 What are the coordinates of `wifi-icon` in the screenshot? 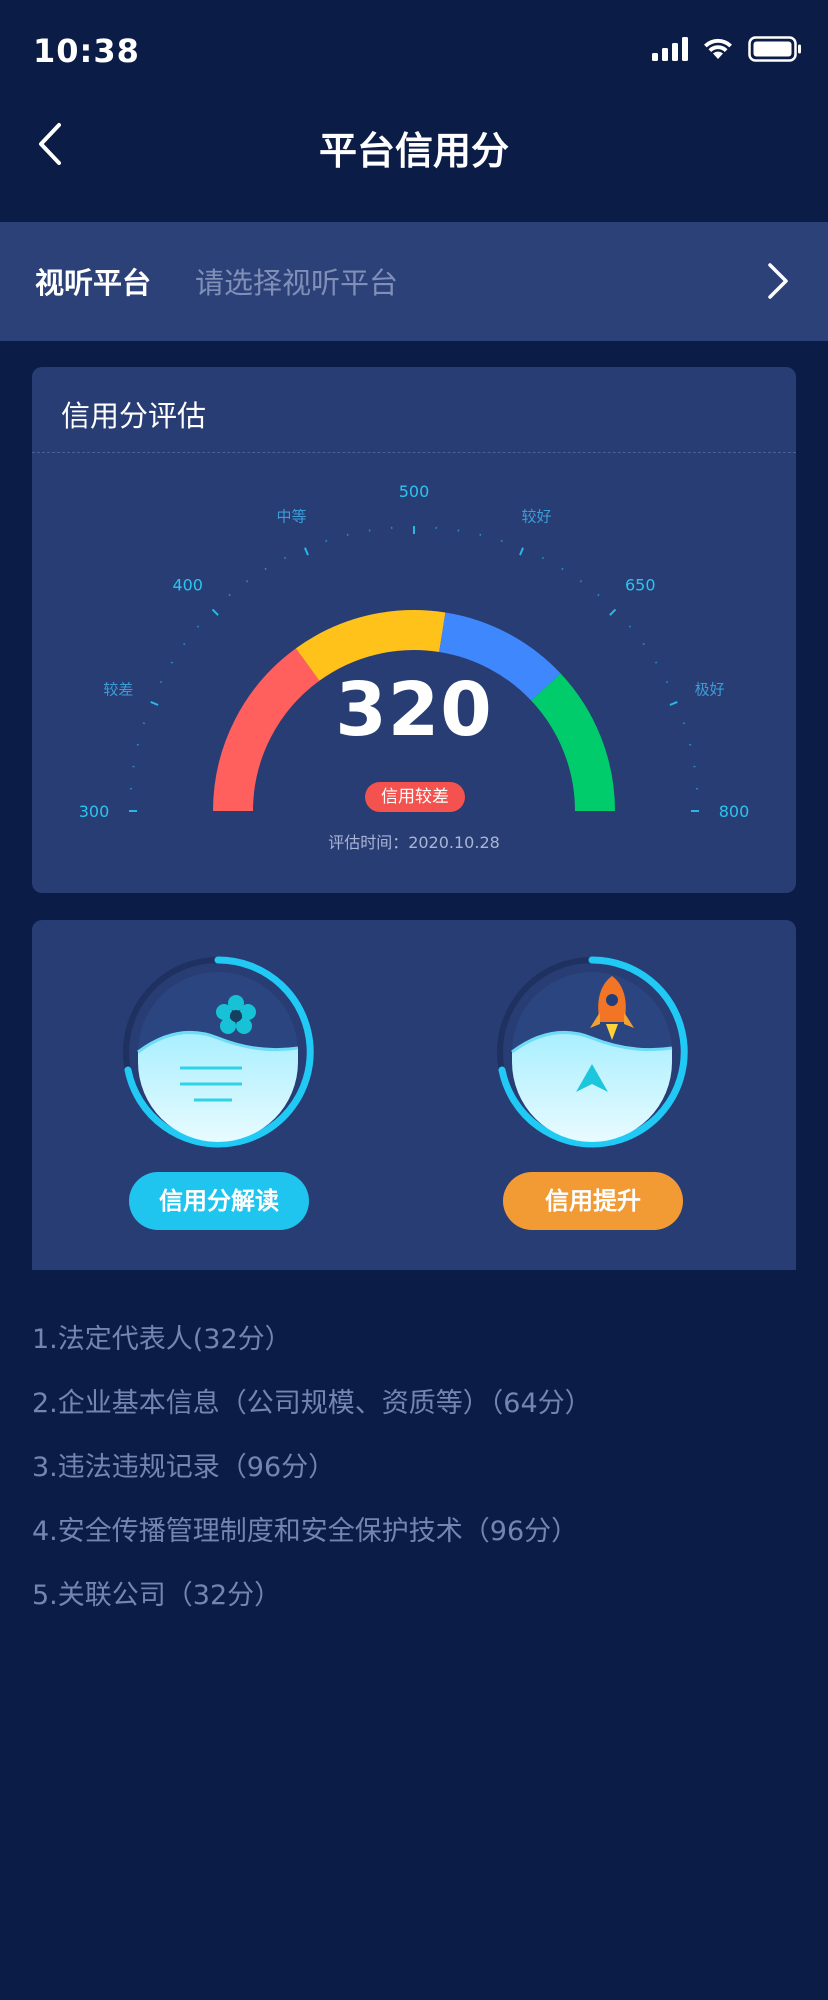 It's located at (718, 48).